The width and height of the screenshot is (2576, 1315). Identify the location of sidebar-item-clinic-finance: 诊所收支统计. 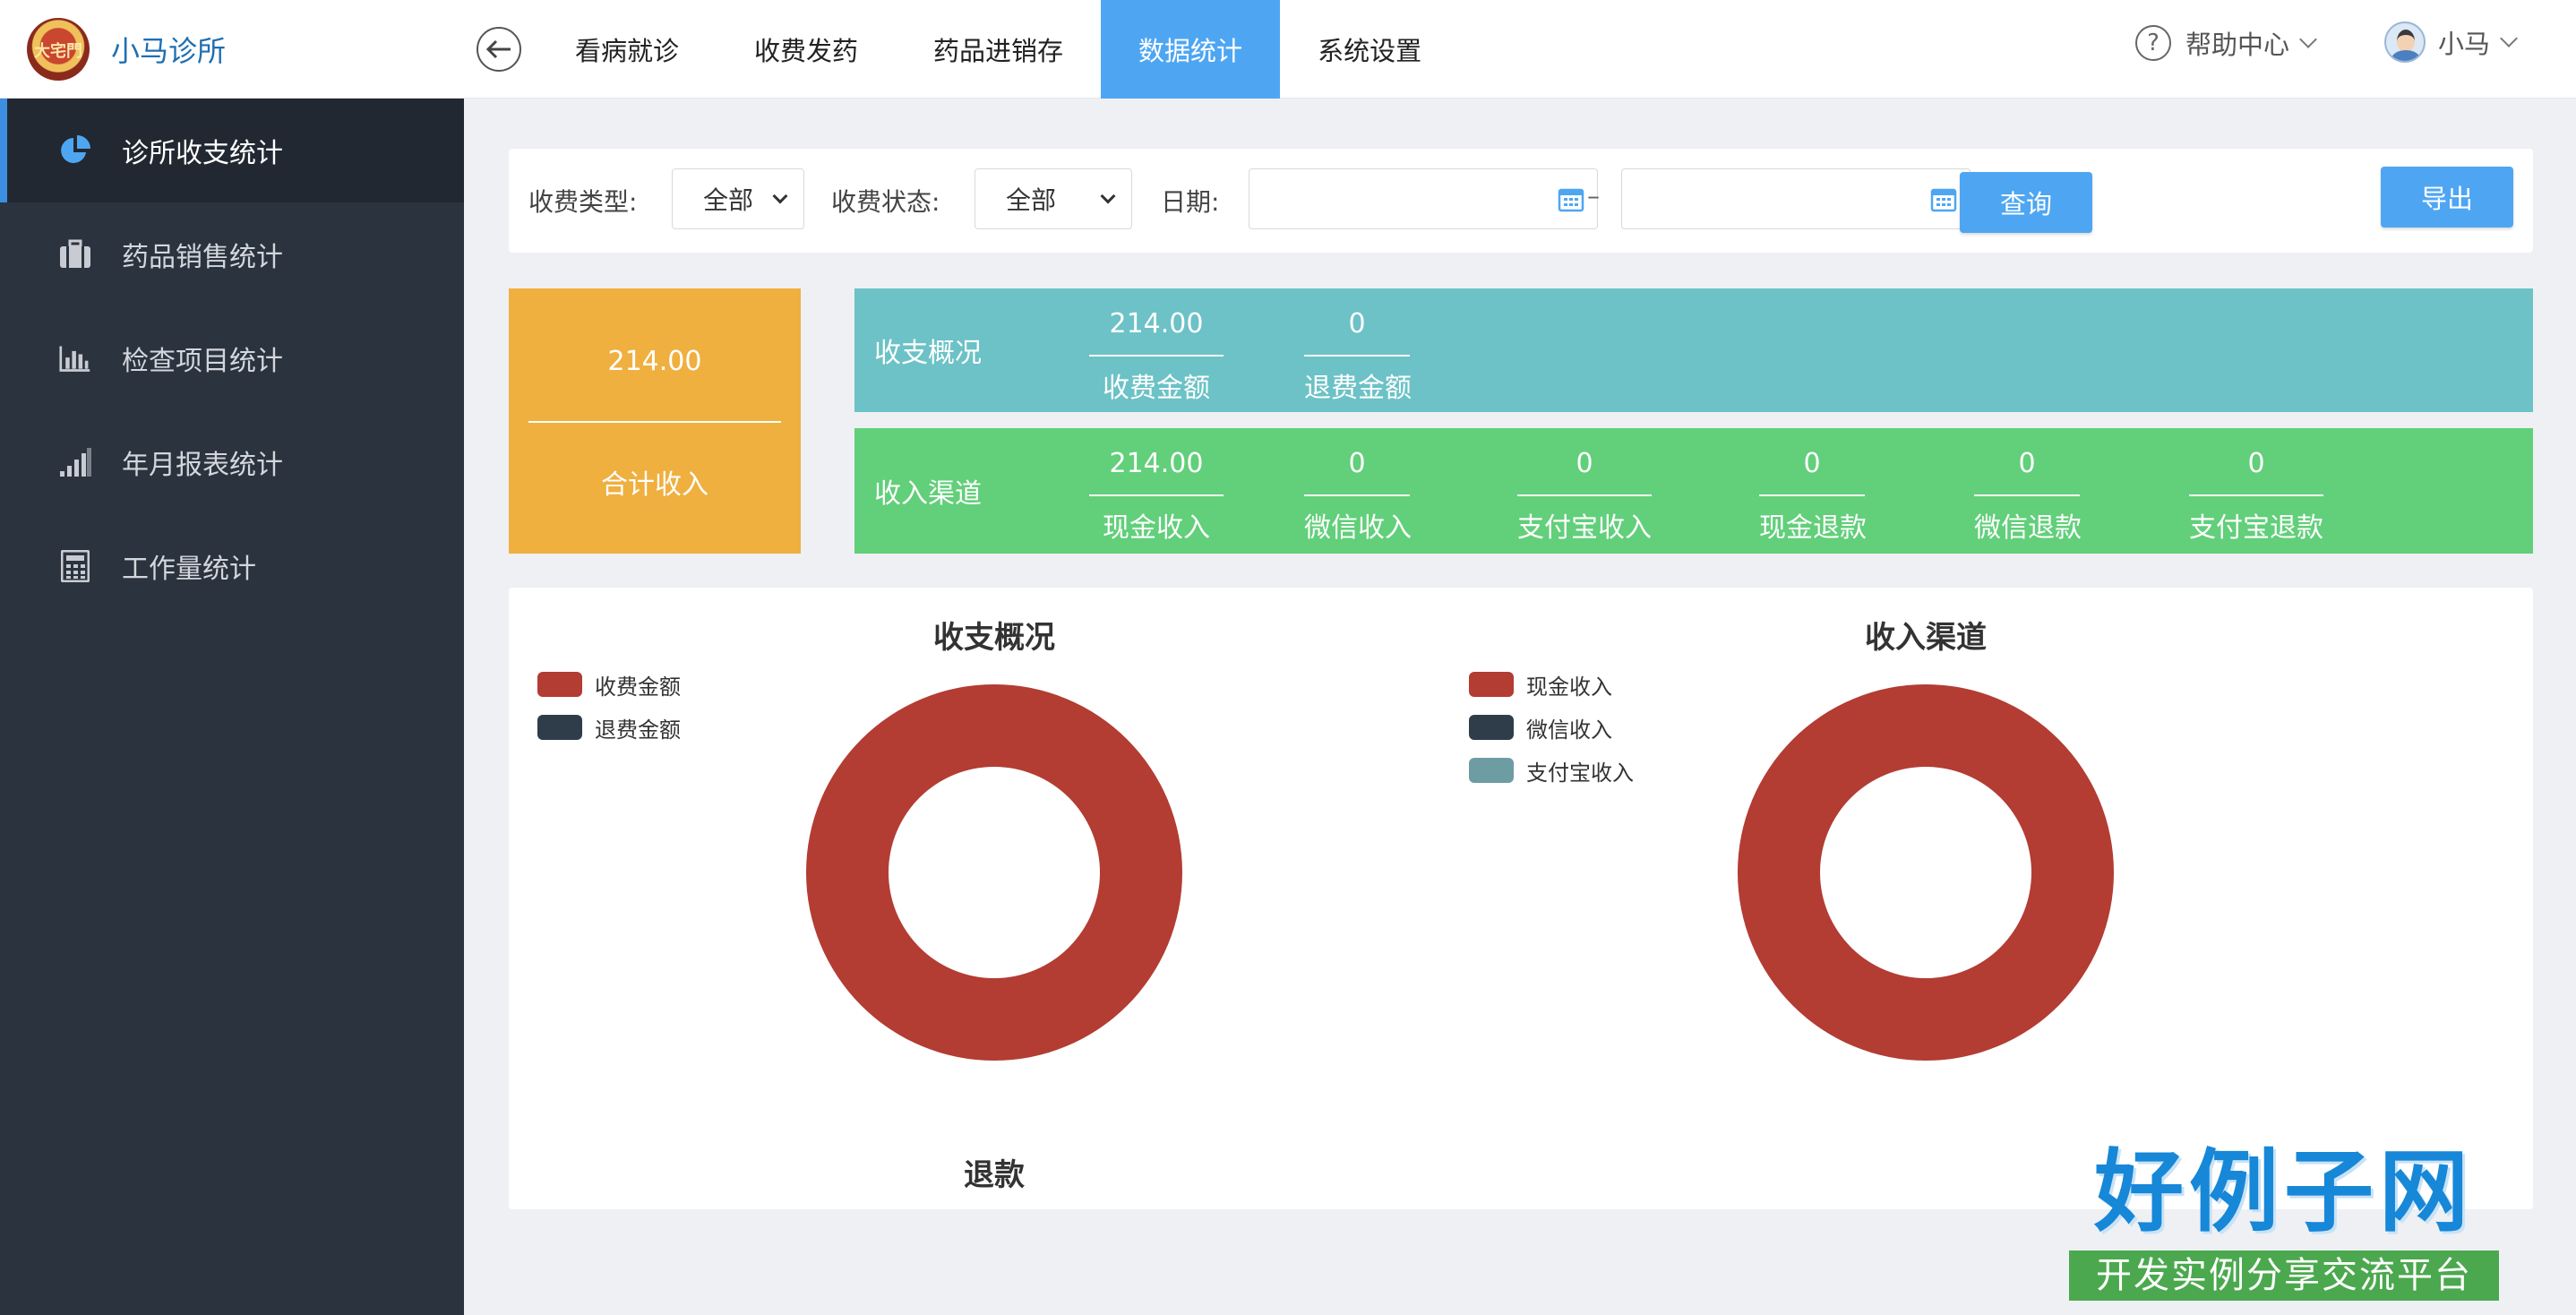
(232, 150).